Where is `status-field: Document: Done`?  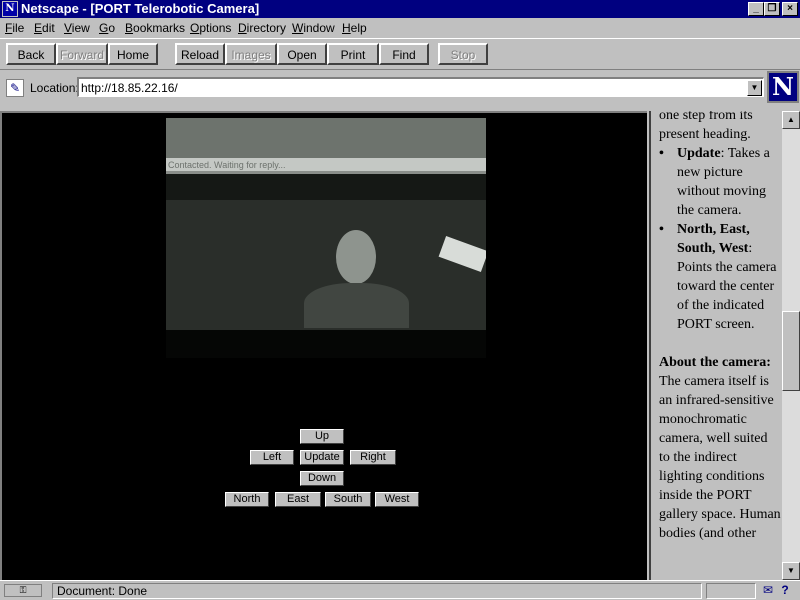
status-field: Document: Done is located at coordinates (377, 591).